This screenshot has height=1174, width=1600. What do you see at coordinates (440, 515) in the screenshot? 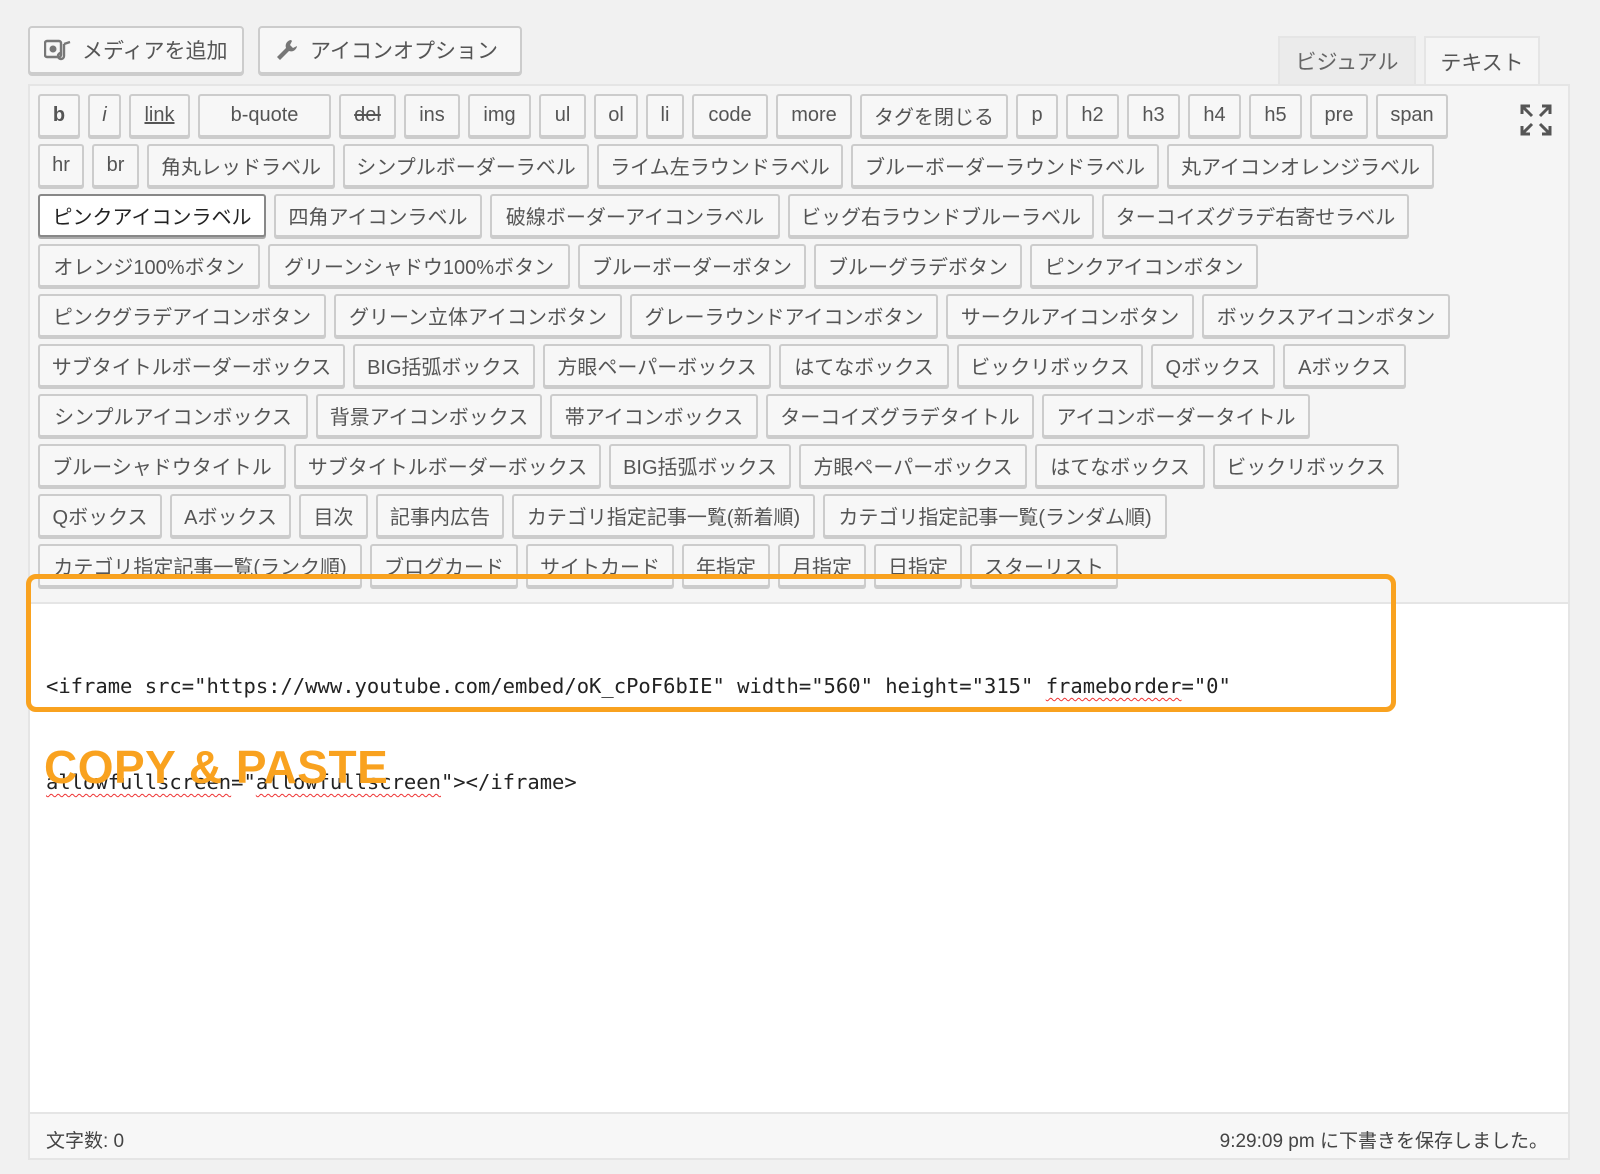
I see `qt-ad-button: 記事内広告` at bounding box center [440, 515].